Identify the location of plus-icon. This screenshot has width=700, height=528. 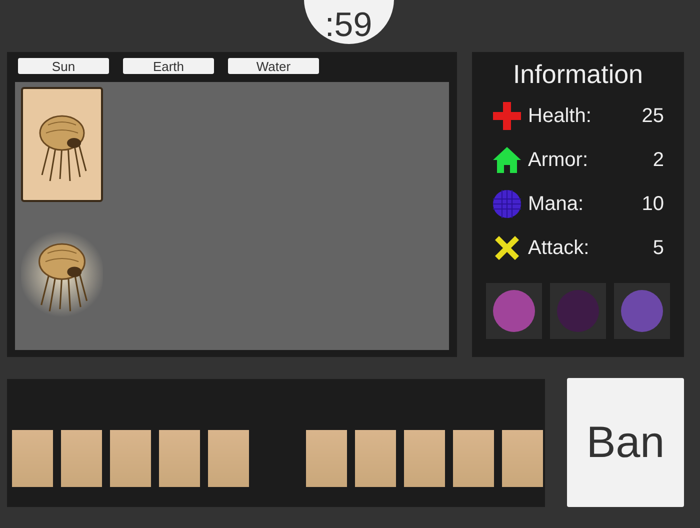
(507, 116).